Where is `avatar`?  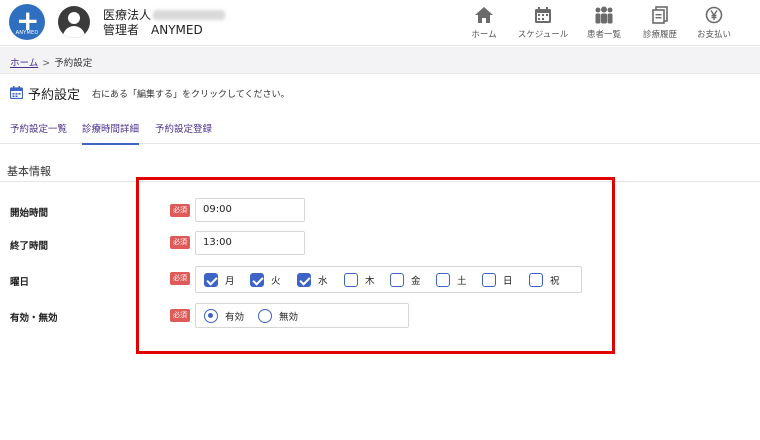 avatar is located at coordinates (74, 22).